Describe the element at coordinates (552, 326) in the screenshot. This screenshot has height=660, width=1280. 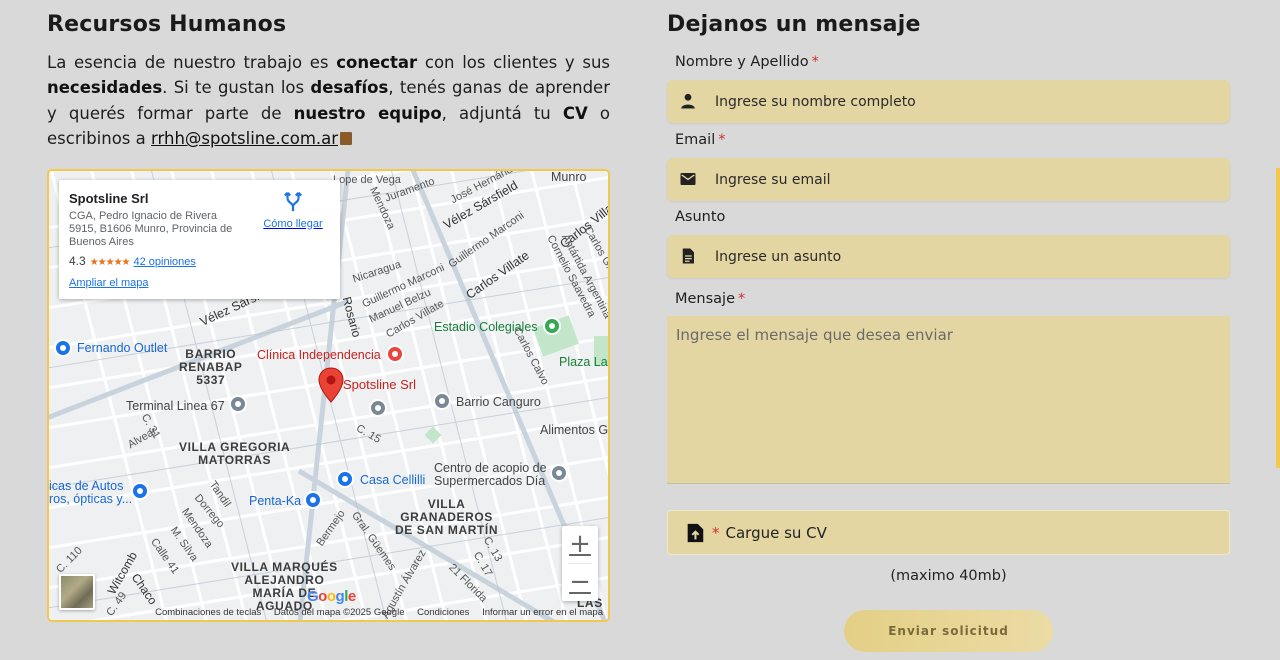
I see `stadium-pin-icon` at that location.